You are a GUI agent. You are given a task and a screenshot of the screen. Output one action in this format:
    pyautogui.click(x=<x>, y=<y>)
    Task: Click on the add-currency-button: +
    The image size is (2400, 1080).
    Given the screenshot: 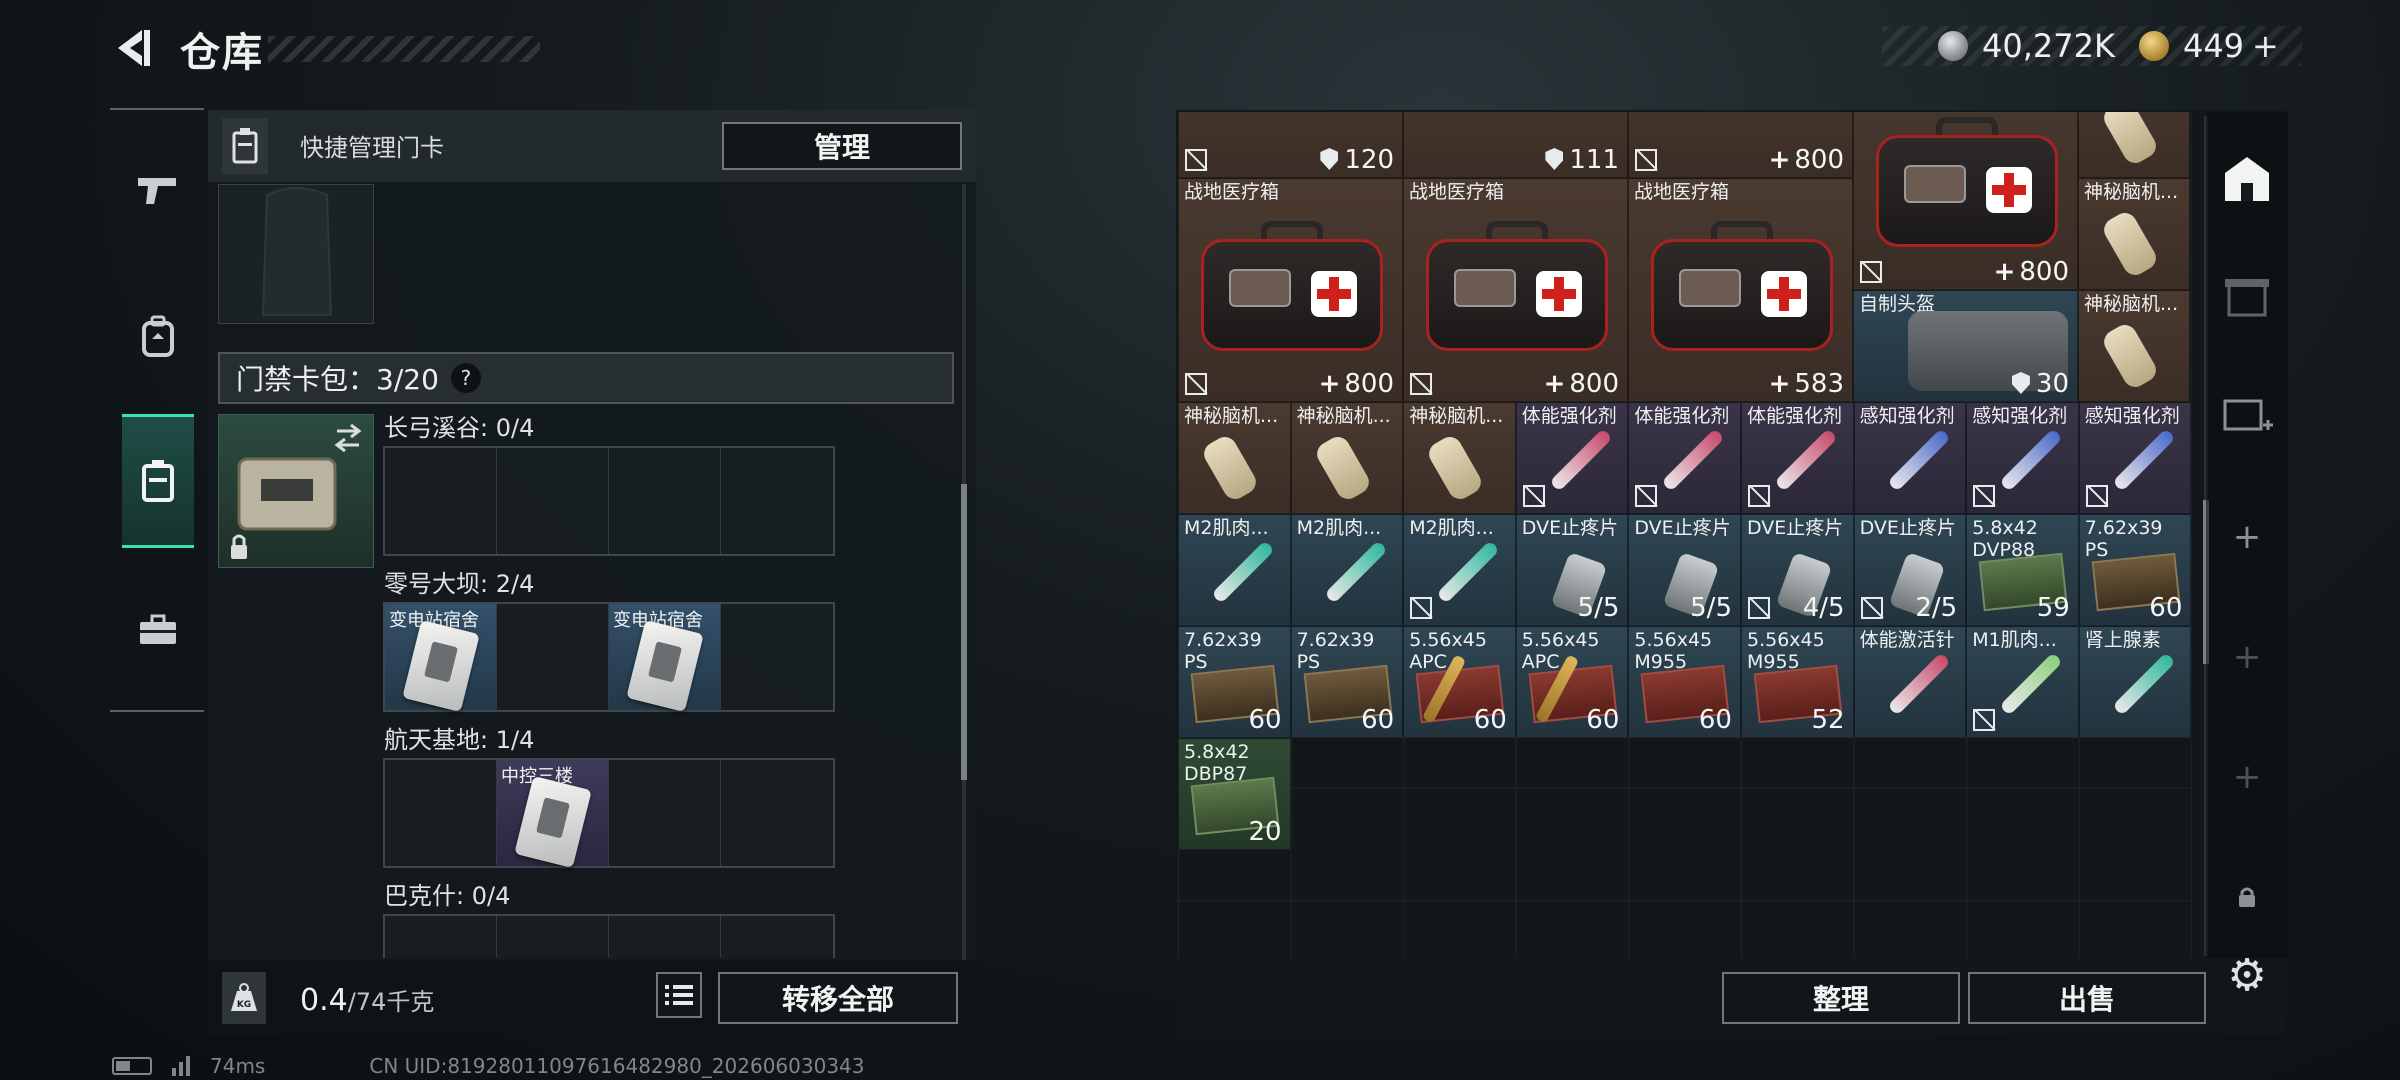 What is the action you would take?
    pyautogui.click(x=2265, y=46)
    